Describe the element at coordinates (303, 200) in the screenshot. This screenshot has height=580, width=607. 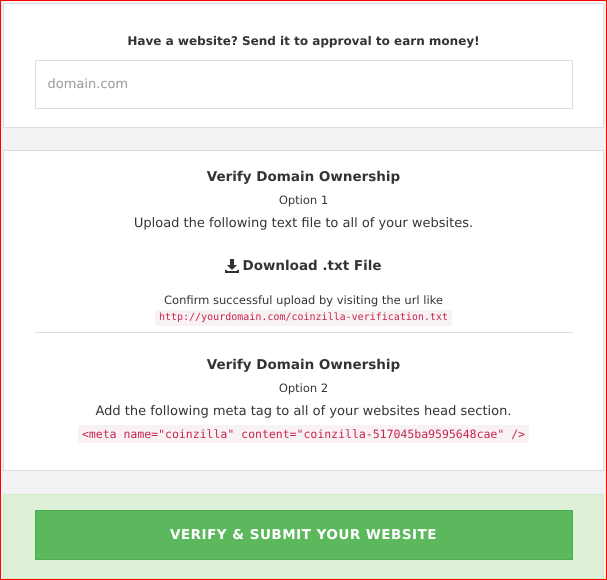
I see `option-label: Option 1` at that location.